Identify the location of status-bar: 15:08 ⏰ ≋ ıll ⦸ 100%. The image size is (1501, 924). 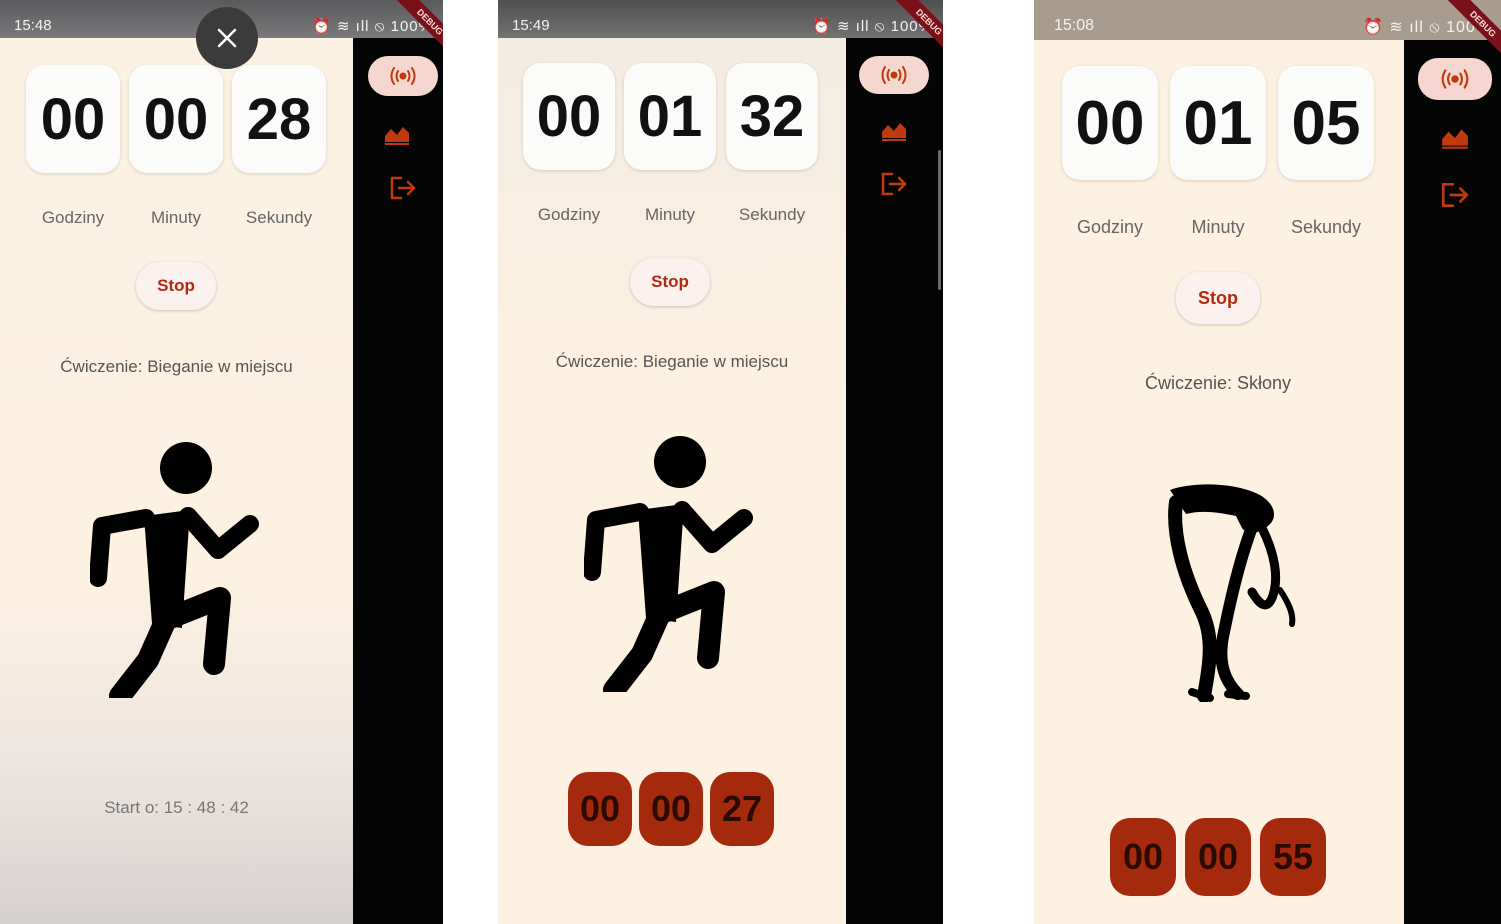
(1267, 20).